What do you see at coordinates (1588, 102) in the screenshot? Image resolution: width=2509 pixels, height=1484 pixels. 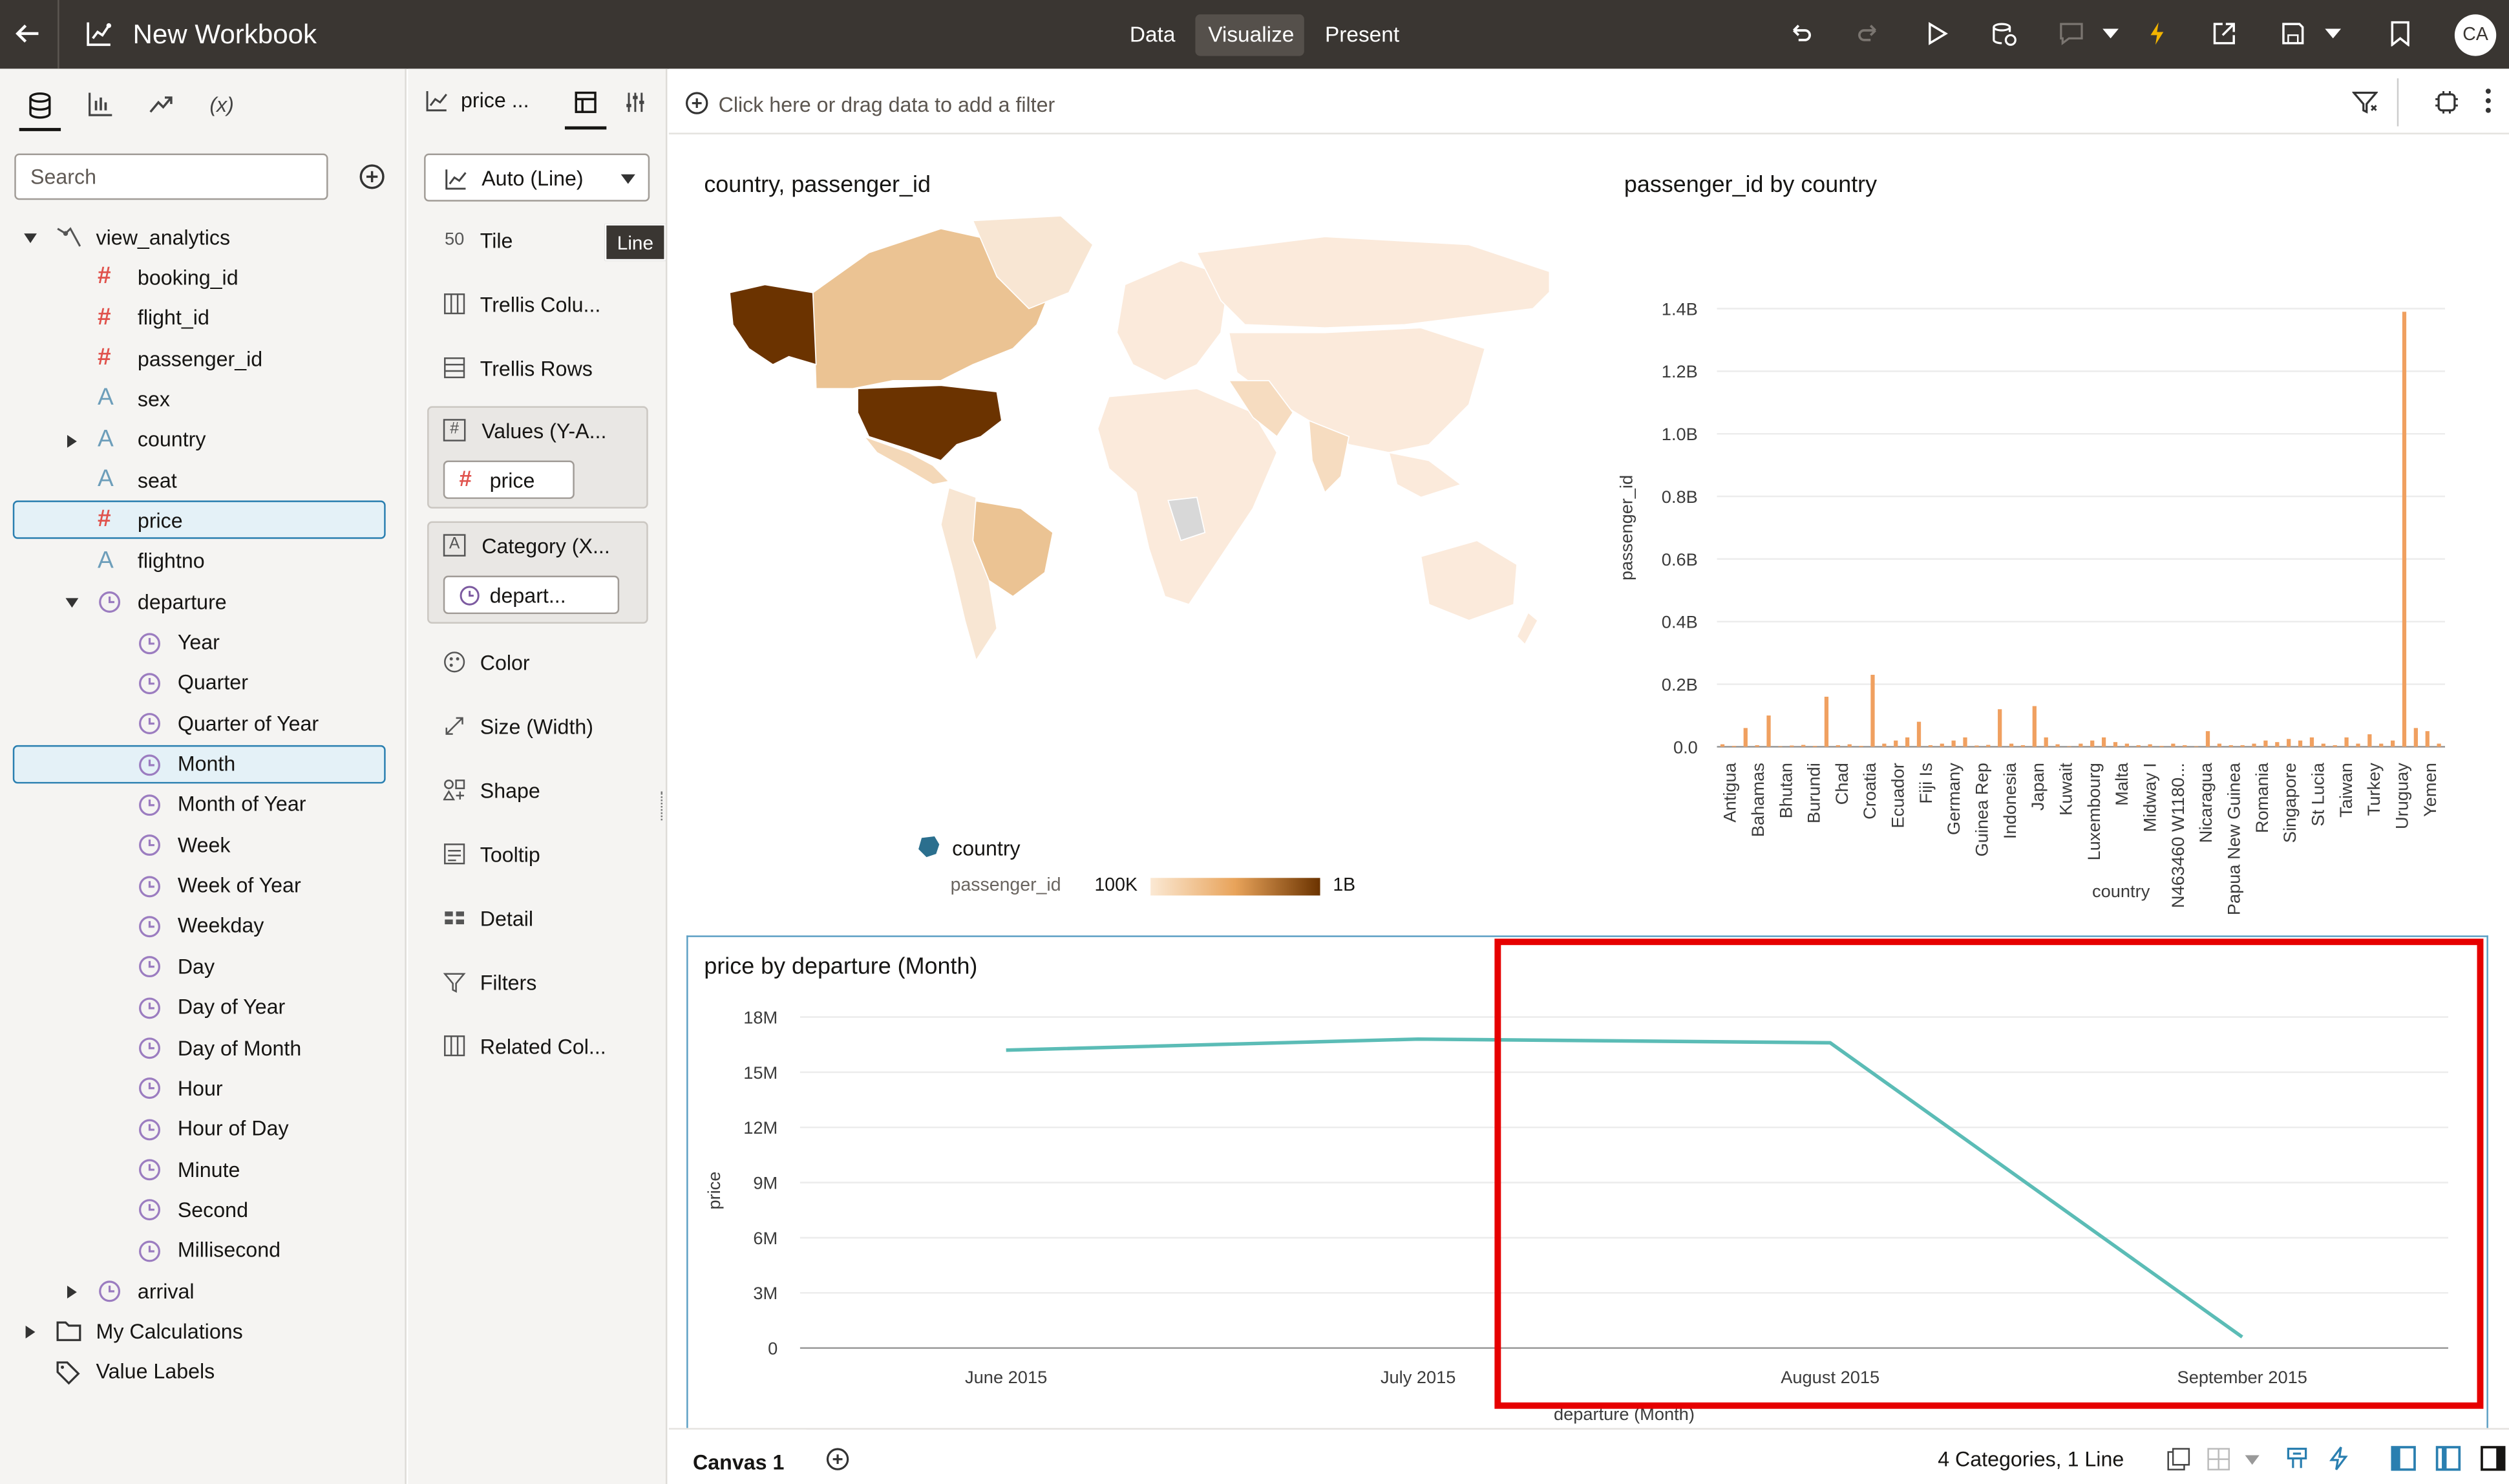 I see `filter-bar: Click here or drag data to add a filter` at bounding box center [1588, 102].